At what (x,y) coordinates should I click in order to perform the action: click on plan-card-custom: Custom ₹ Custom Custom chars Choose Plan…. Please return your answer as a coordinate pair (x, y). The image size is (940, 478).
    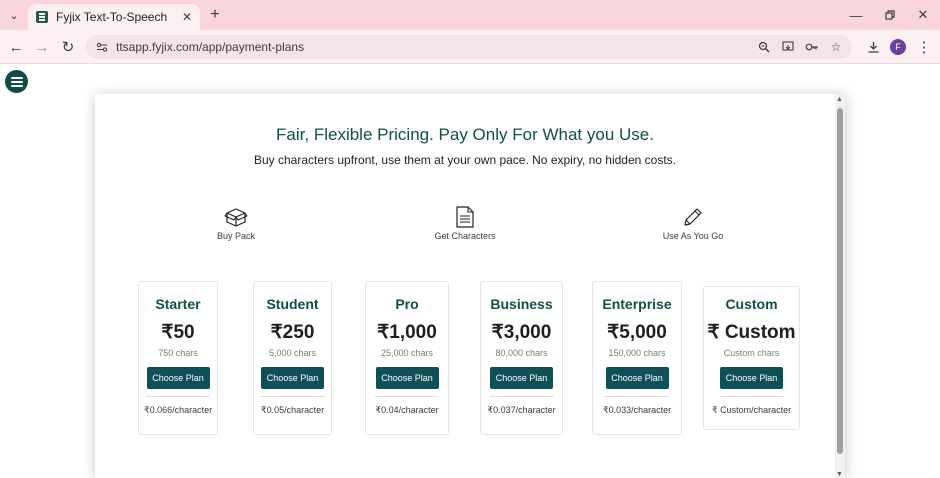
    Looking at the image, I should click on (751, 358).